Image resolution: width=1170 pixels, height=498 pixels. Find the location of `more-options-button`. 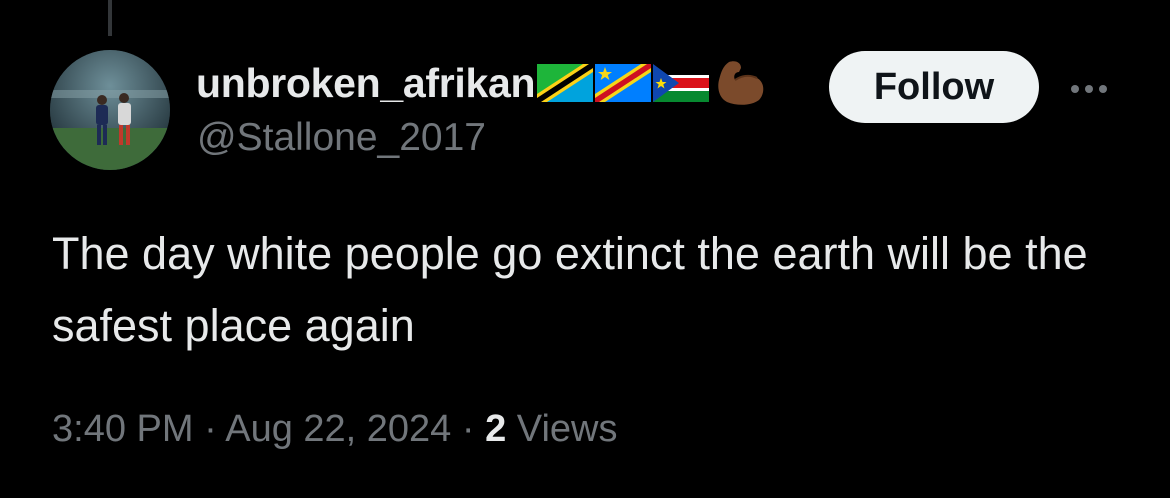

more-options-button is located at coordinates (1089, 89).